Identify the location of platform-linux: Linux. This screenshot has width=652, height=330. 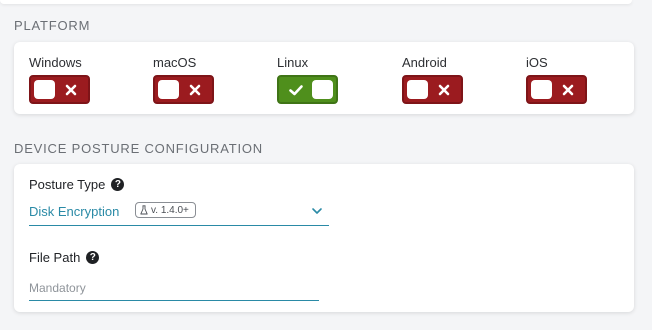
(307, 79).